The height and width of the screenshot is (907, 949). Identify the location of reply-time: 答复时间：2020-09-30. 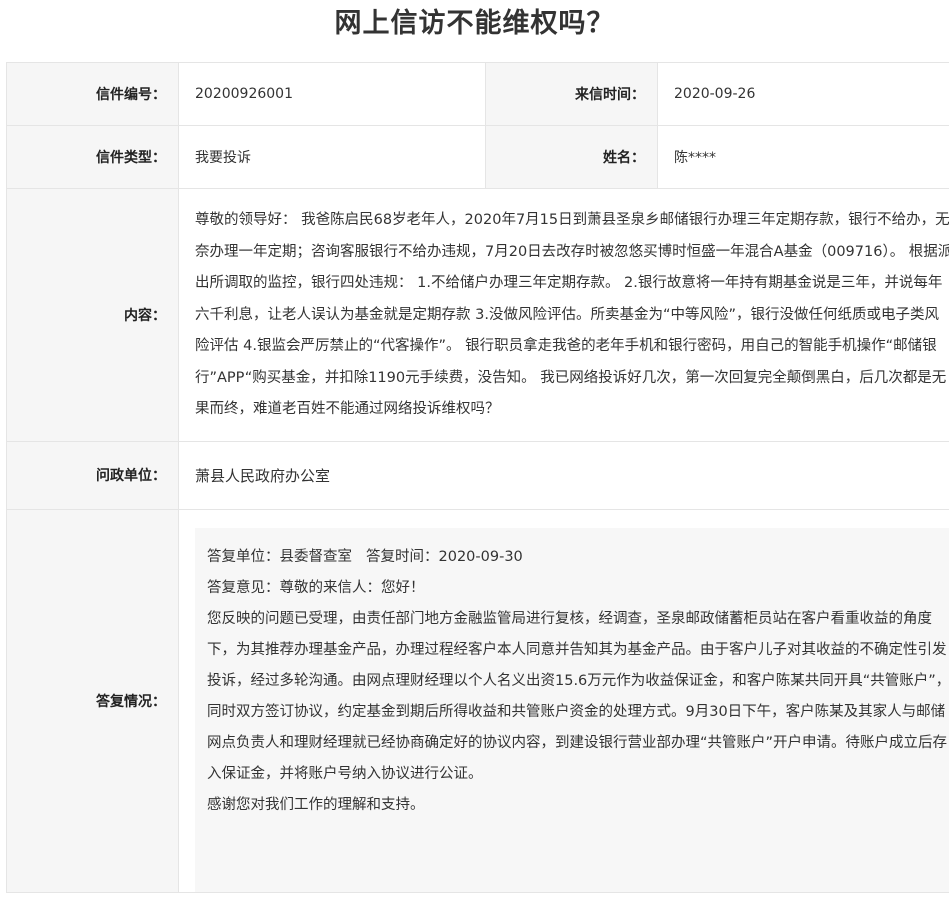
(444, 556).